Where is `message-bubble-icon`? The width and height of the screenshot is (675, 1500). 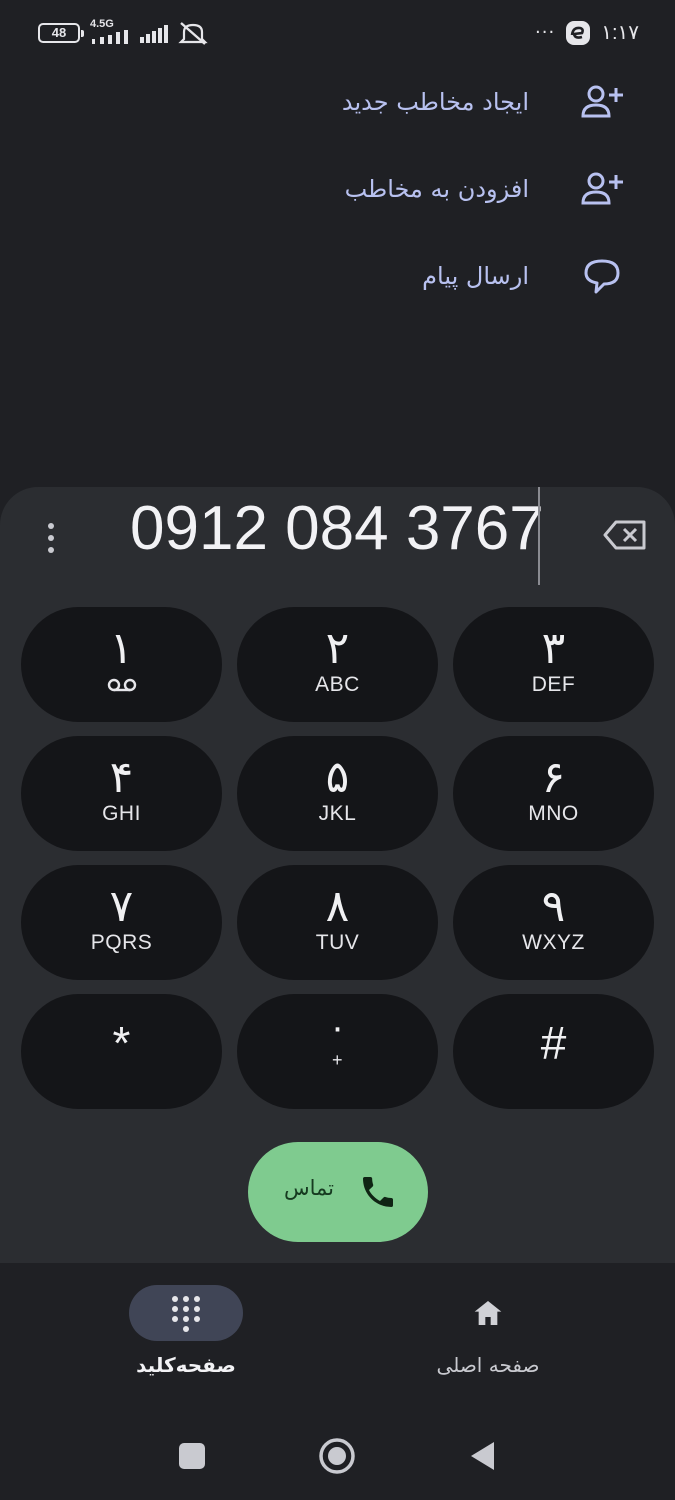 message-bubble-icon is located at coordinates (602, 276).